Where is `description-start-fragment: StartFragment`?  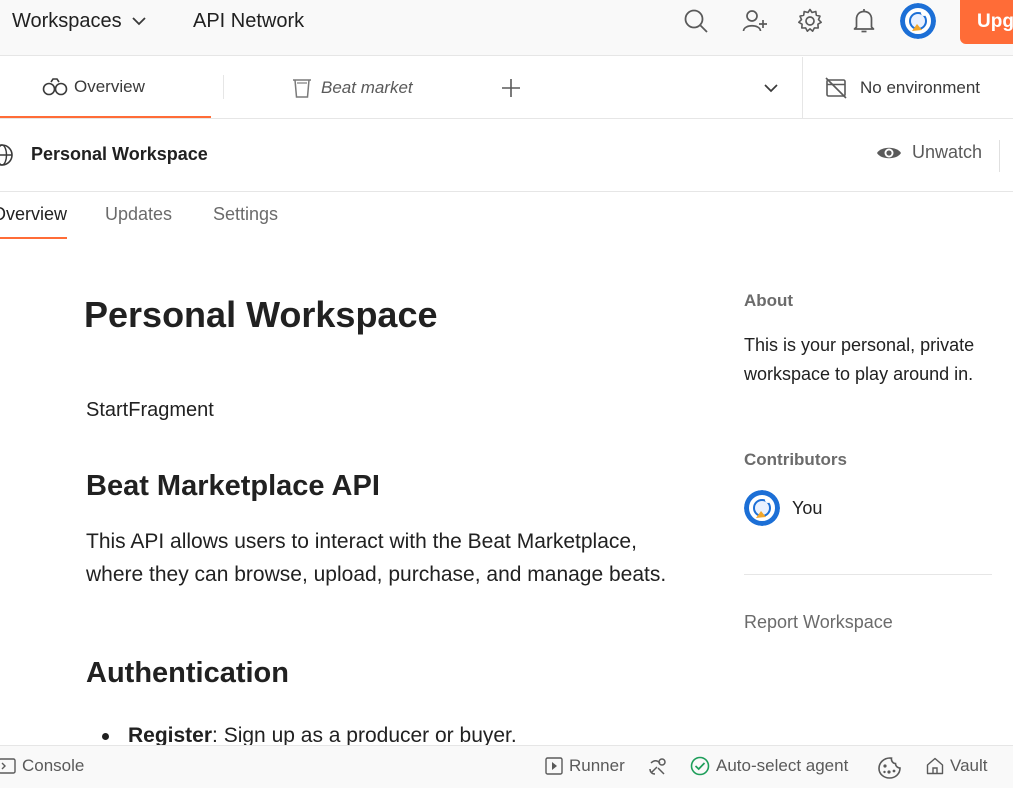
description-start-fragment: StartFragment is located at coordinates (150, 410).